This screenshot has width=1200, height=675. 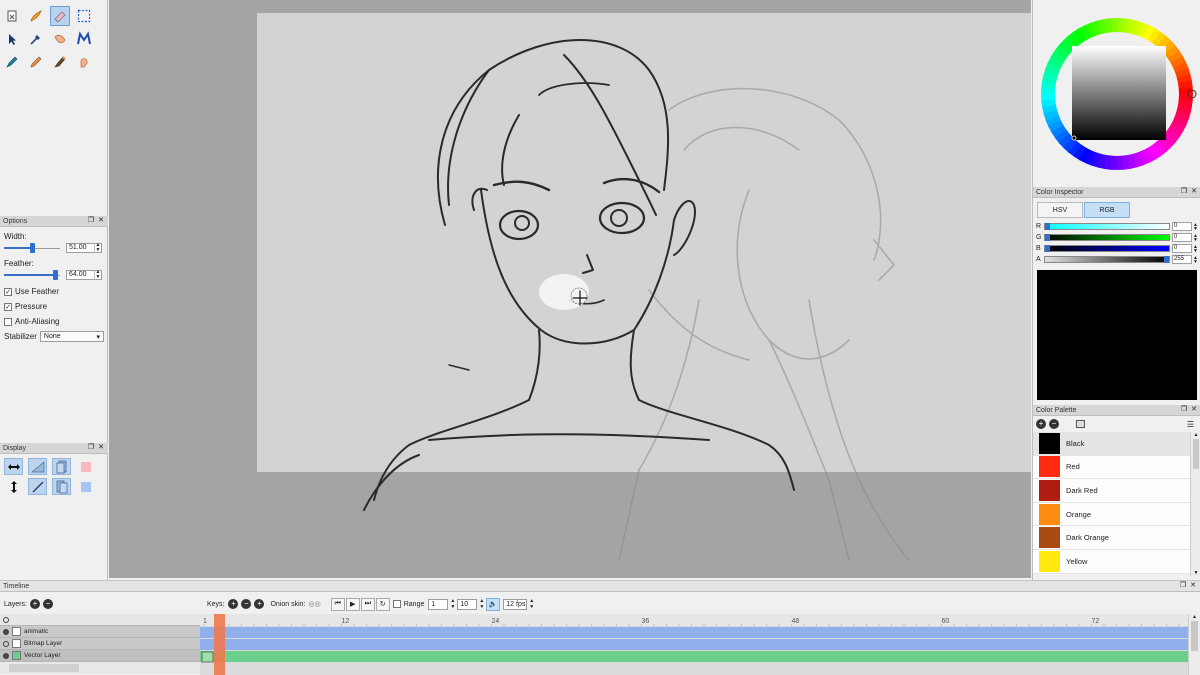 I want to click on blue-channel-slider, so click(x=1107, y=248).